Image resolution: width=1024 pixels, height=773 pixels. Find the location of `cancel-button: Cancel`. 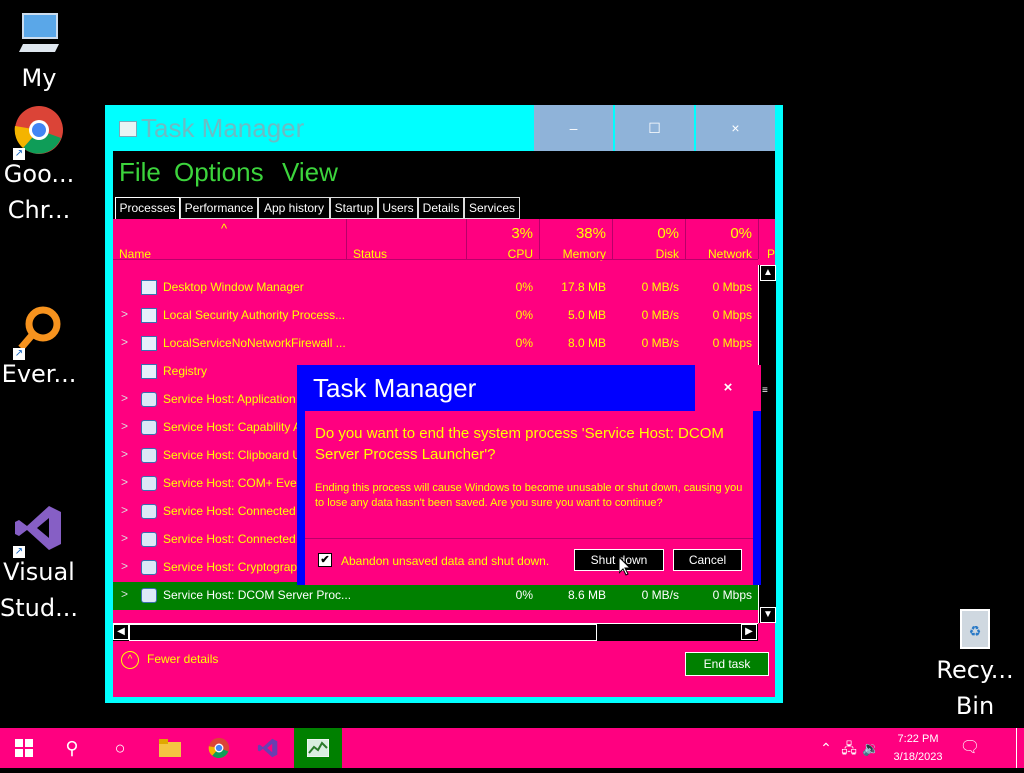

cancel-button: Cancel is located at coordinates (707, 560).